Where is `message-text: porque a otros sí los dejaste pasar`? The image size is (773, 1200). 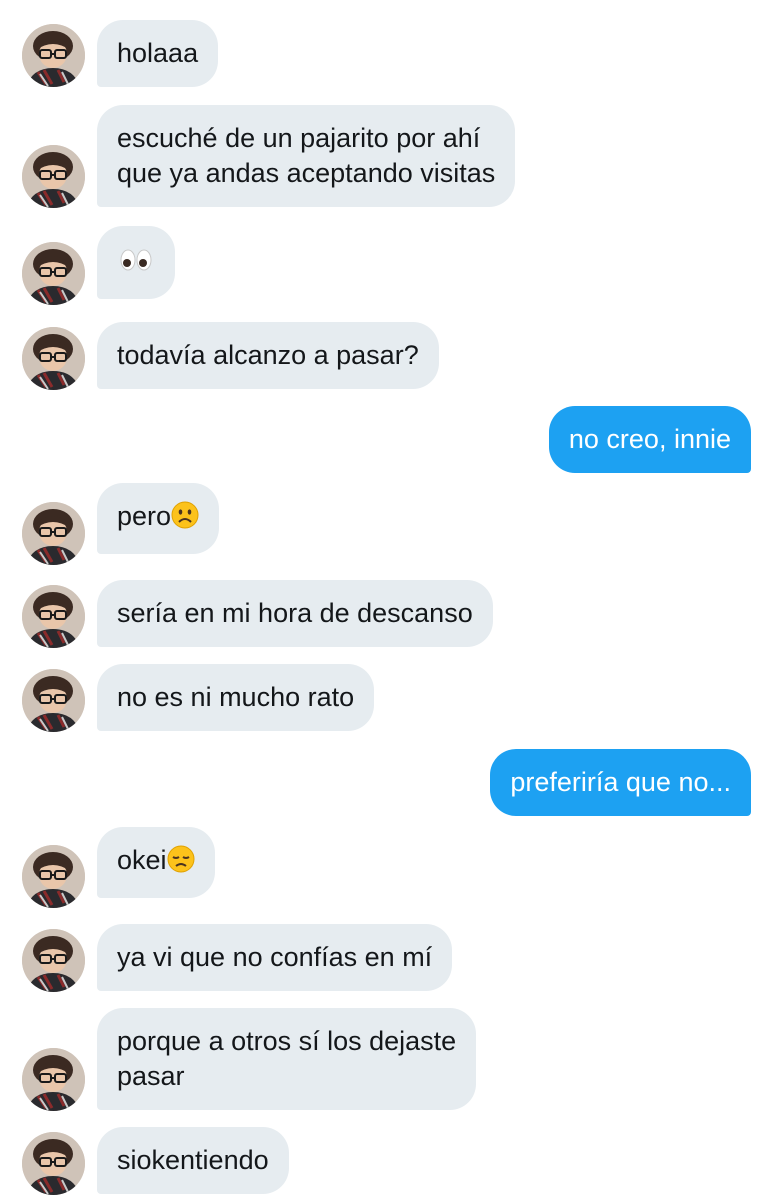
message-text: porque a otros sí los dejaste pasar is located at coordinates (287, 1058).